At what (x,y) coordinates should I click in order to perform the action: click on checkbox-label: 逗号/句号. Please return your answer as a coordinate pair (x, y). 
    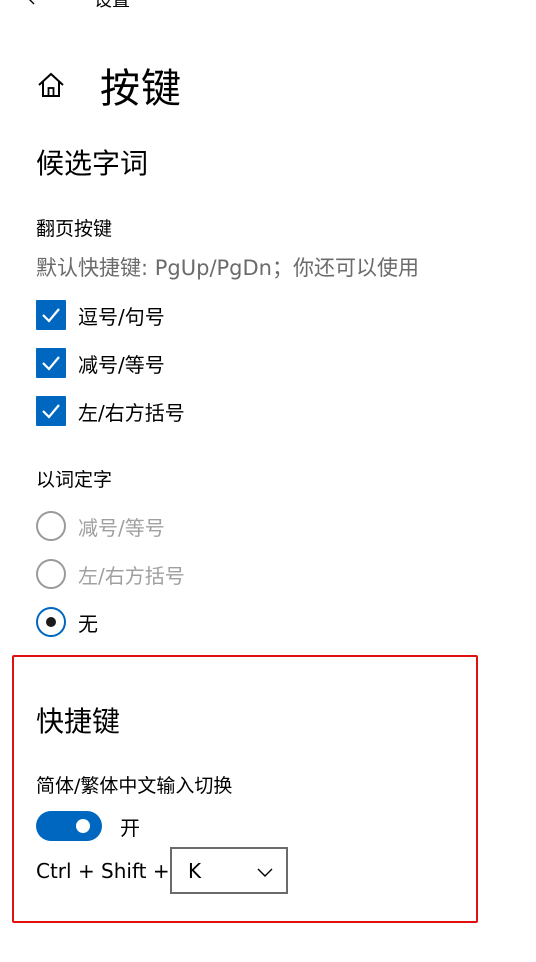
    Looking at the image, I should click on (121, 316).